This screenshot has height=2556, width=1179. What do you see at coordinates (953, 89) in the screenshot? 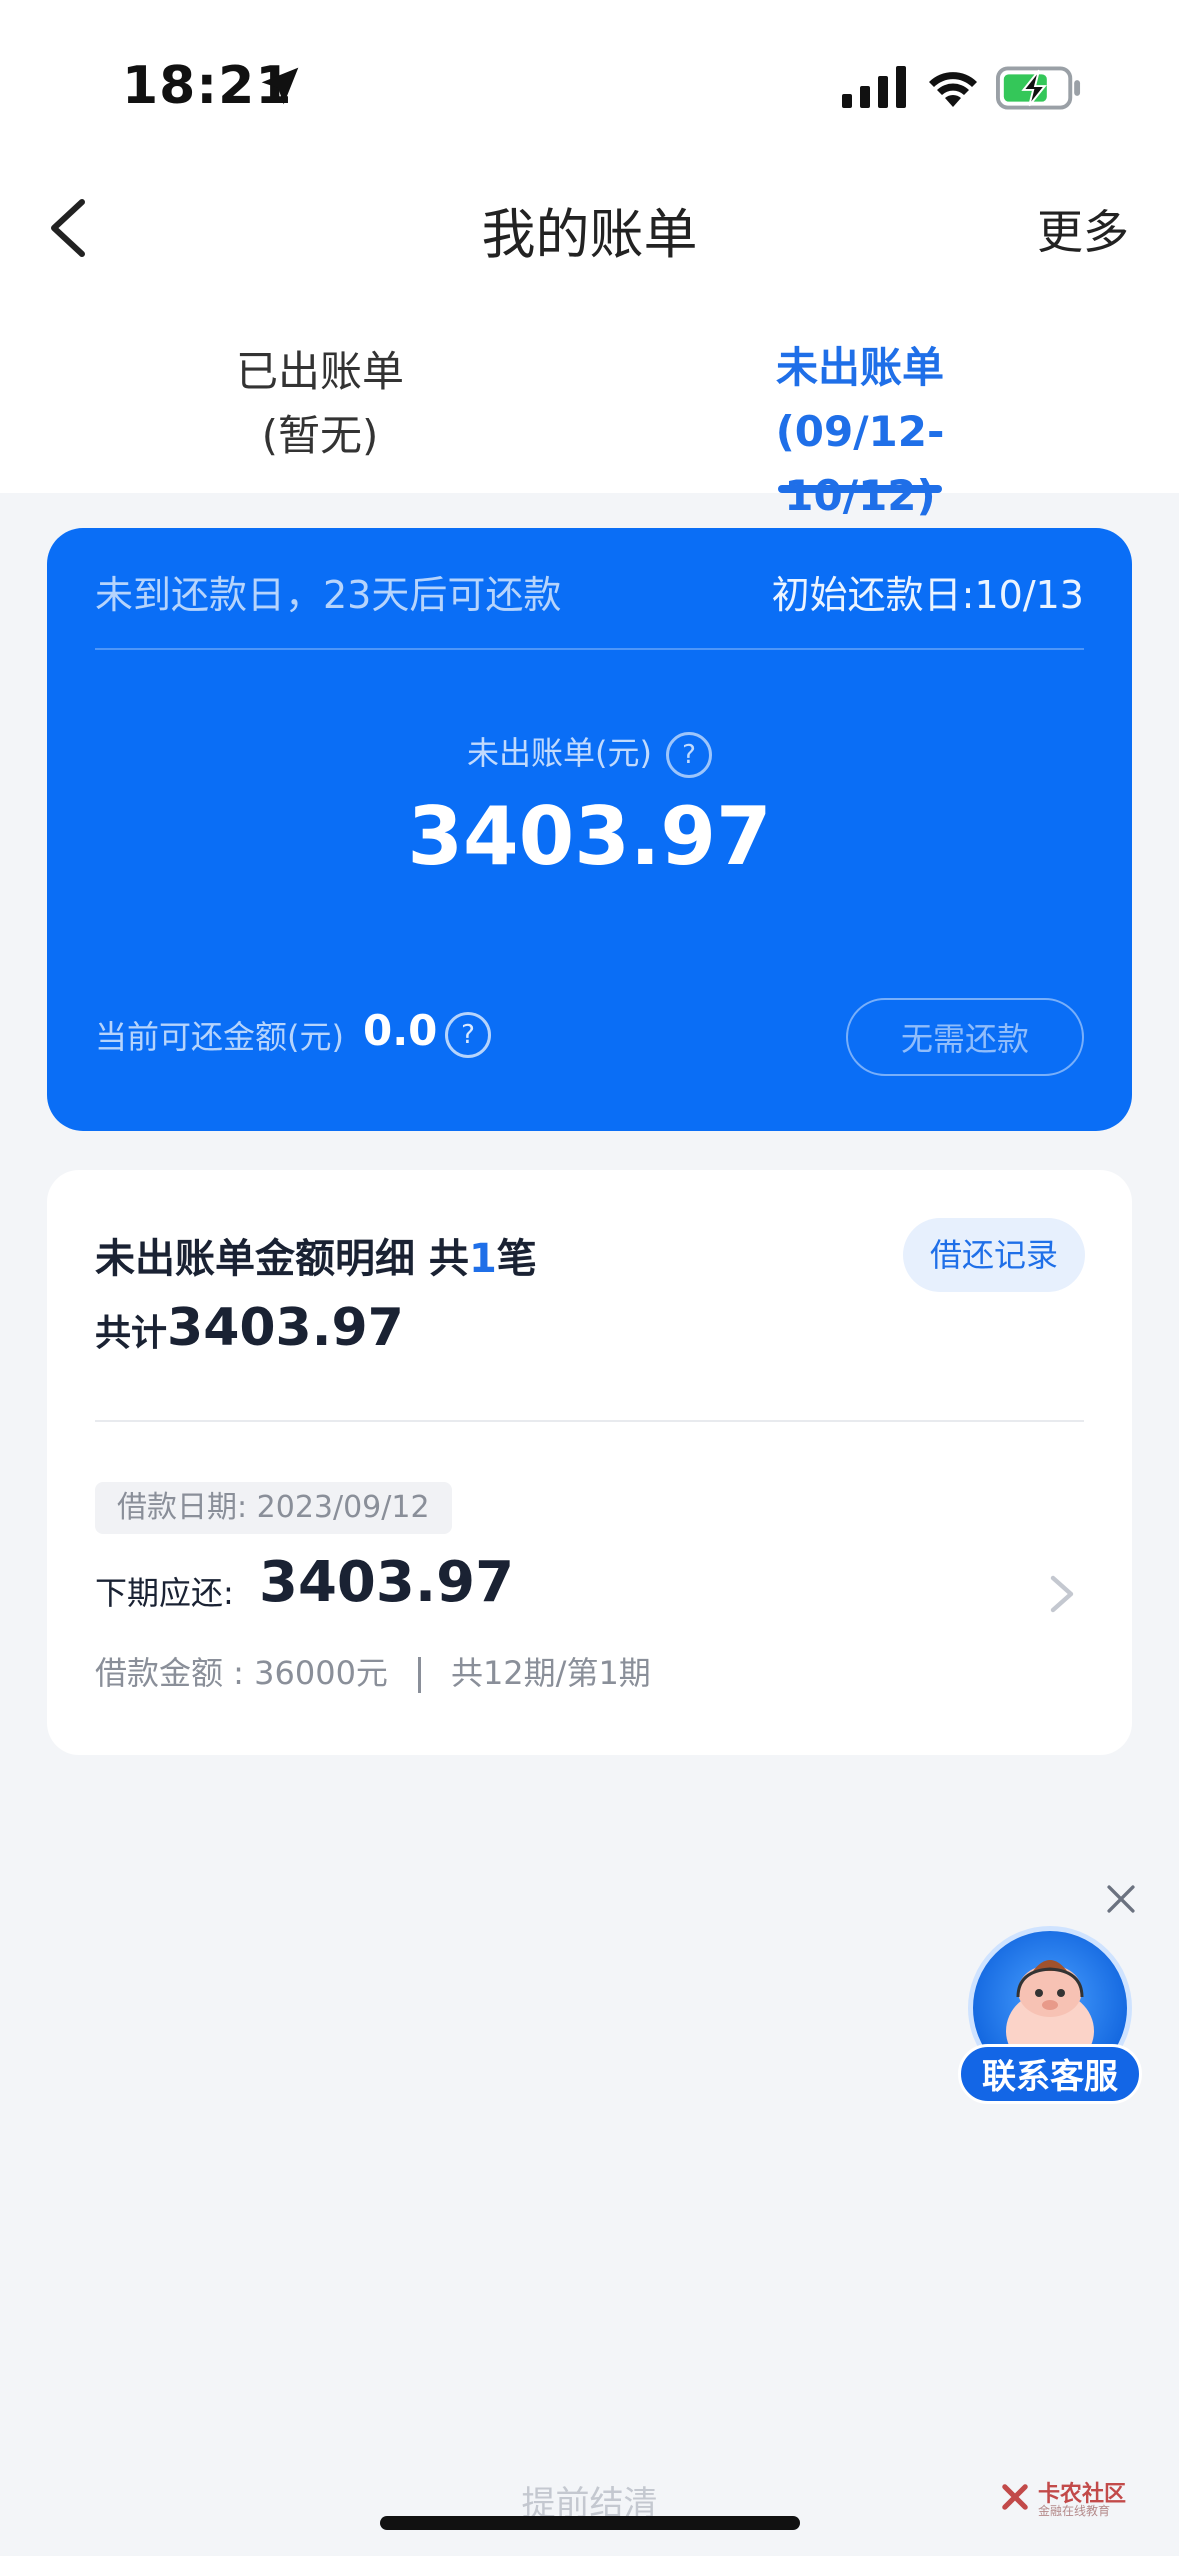
I see `wifi-icon` at bounding box center [953, 89].